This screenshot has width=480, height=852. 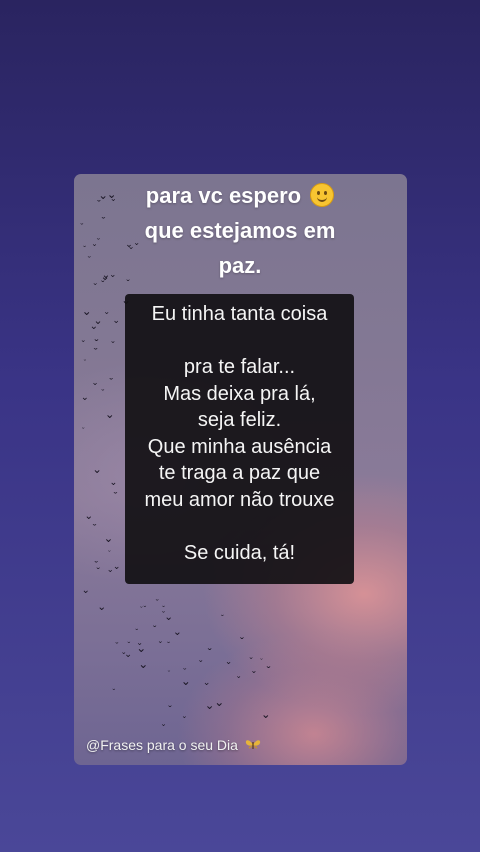 What do you see at coordinates (239, 393) in the screenshot?
I see `quote-line: Mas deixa pra lá,` at bounding box center [239, 393].